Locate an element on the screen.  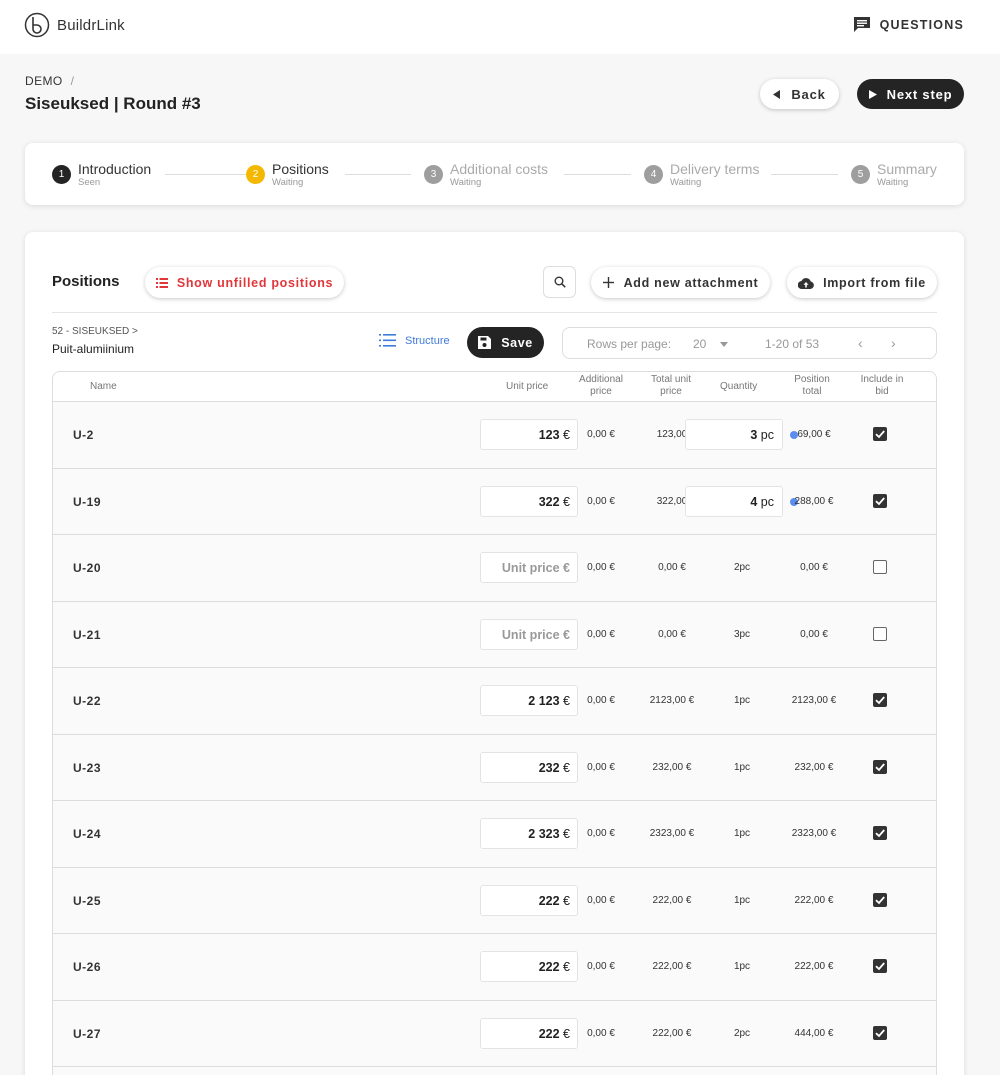
search-button is located at coordinates (559, 282).